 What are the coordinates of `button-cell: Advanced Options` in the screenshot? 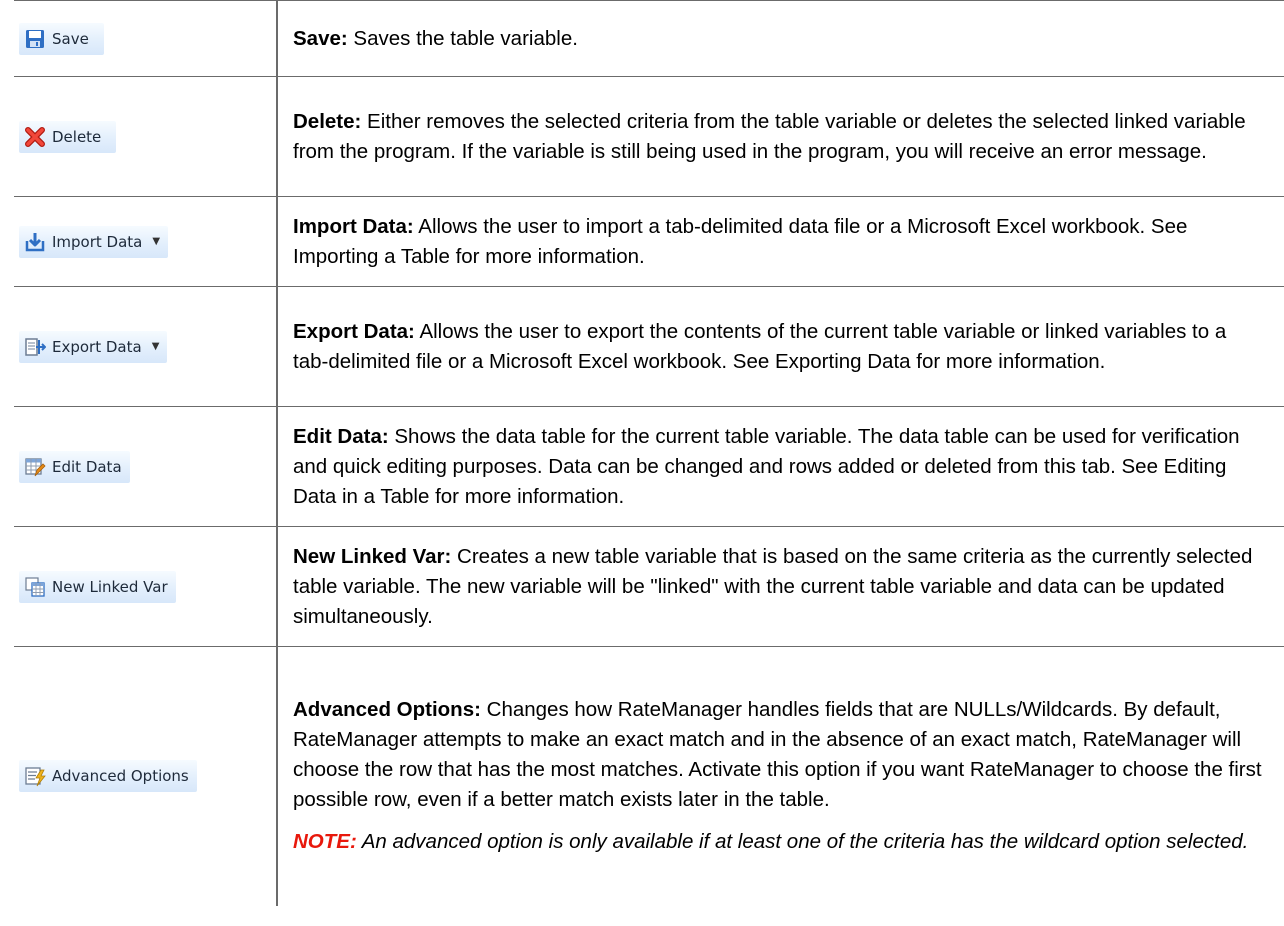 It's located at (146, 776).